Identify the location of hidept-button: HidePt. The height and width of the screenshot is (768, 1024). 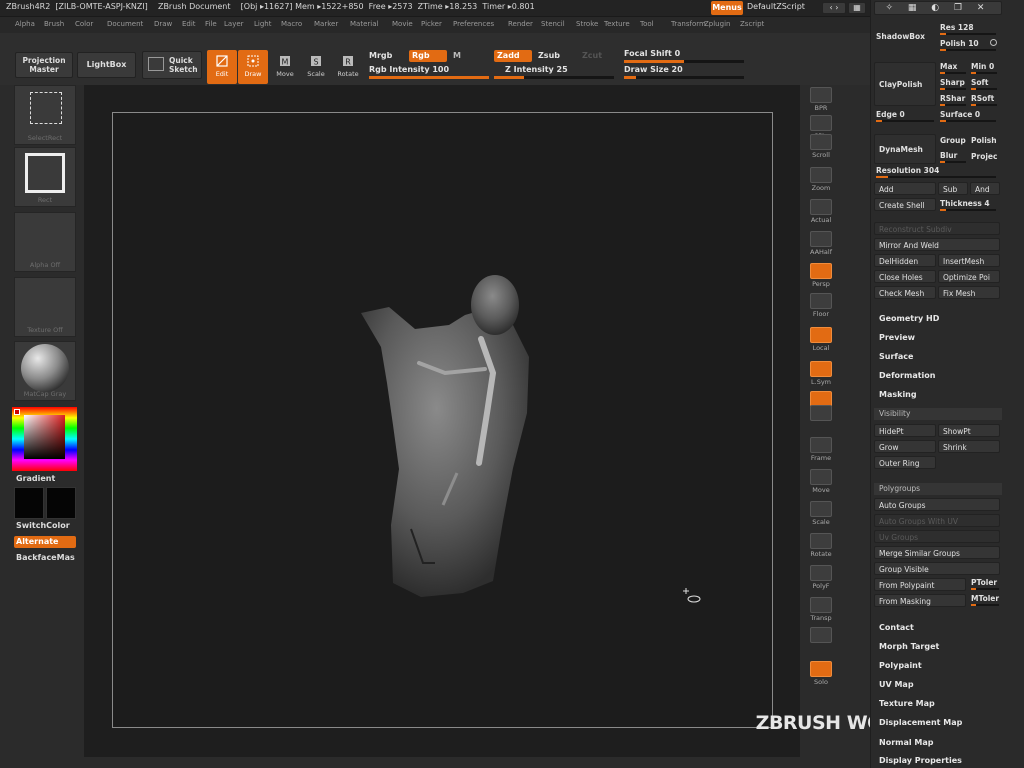
(905, 430).